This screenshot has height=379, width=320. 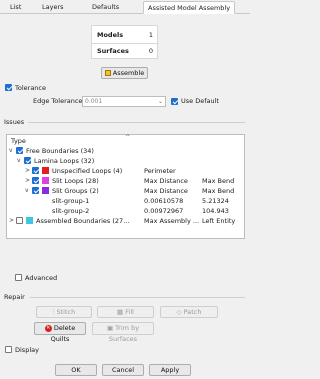 What do you see at coordinates (41, 278) in the screenshot?
I see `advanced-label: Advanced` at bounding box center [41, 278].